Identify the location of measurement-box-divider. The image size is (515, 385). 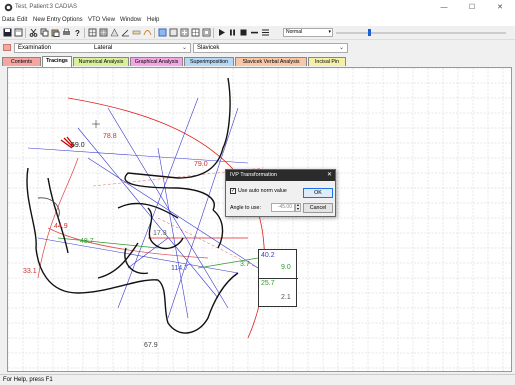
(278, 278).